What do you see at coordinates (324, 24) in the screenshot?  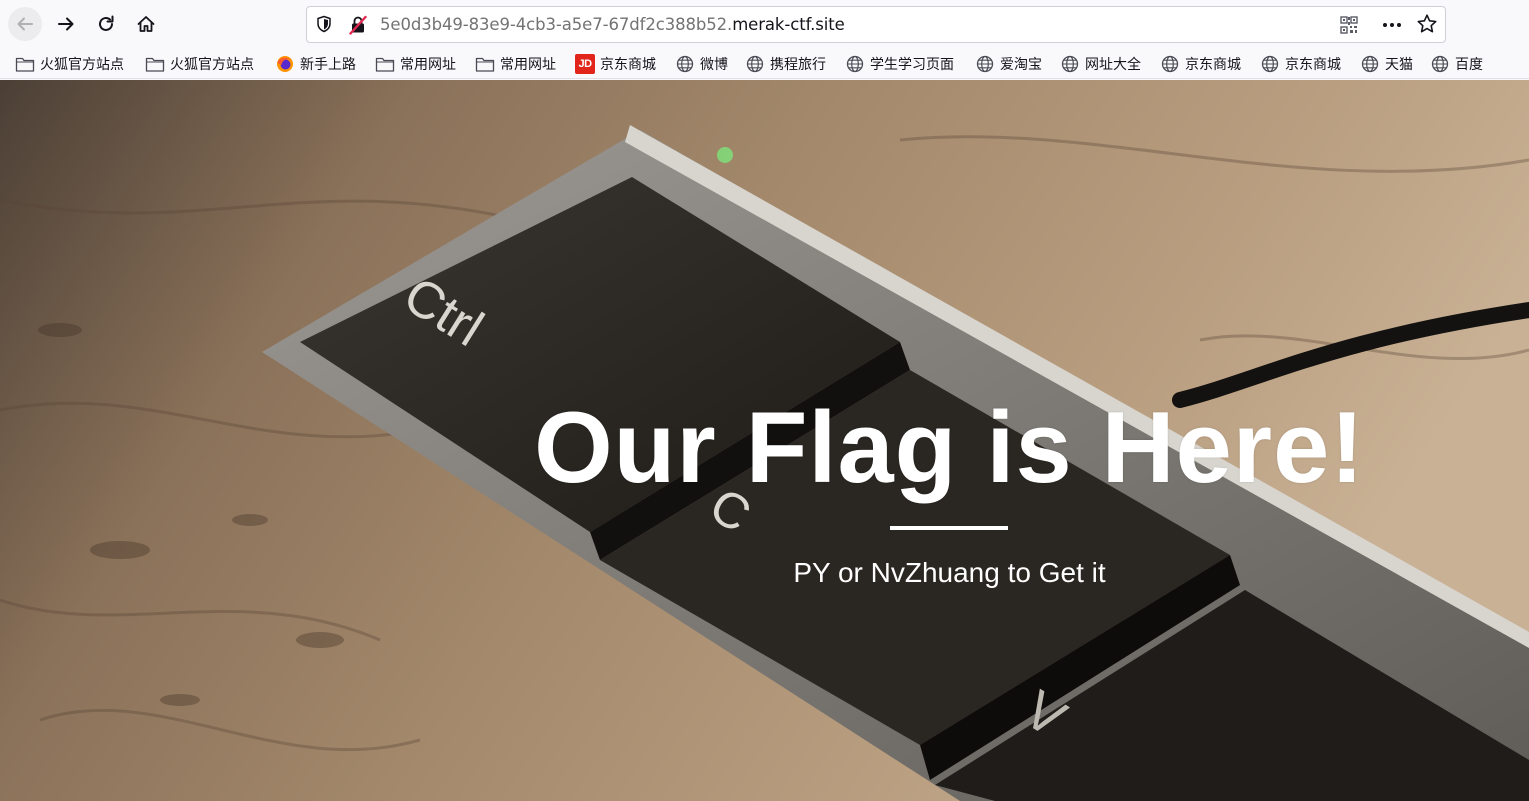 I see `shield-icon` at bounding box center [324, 24].